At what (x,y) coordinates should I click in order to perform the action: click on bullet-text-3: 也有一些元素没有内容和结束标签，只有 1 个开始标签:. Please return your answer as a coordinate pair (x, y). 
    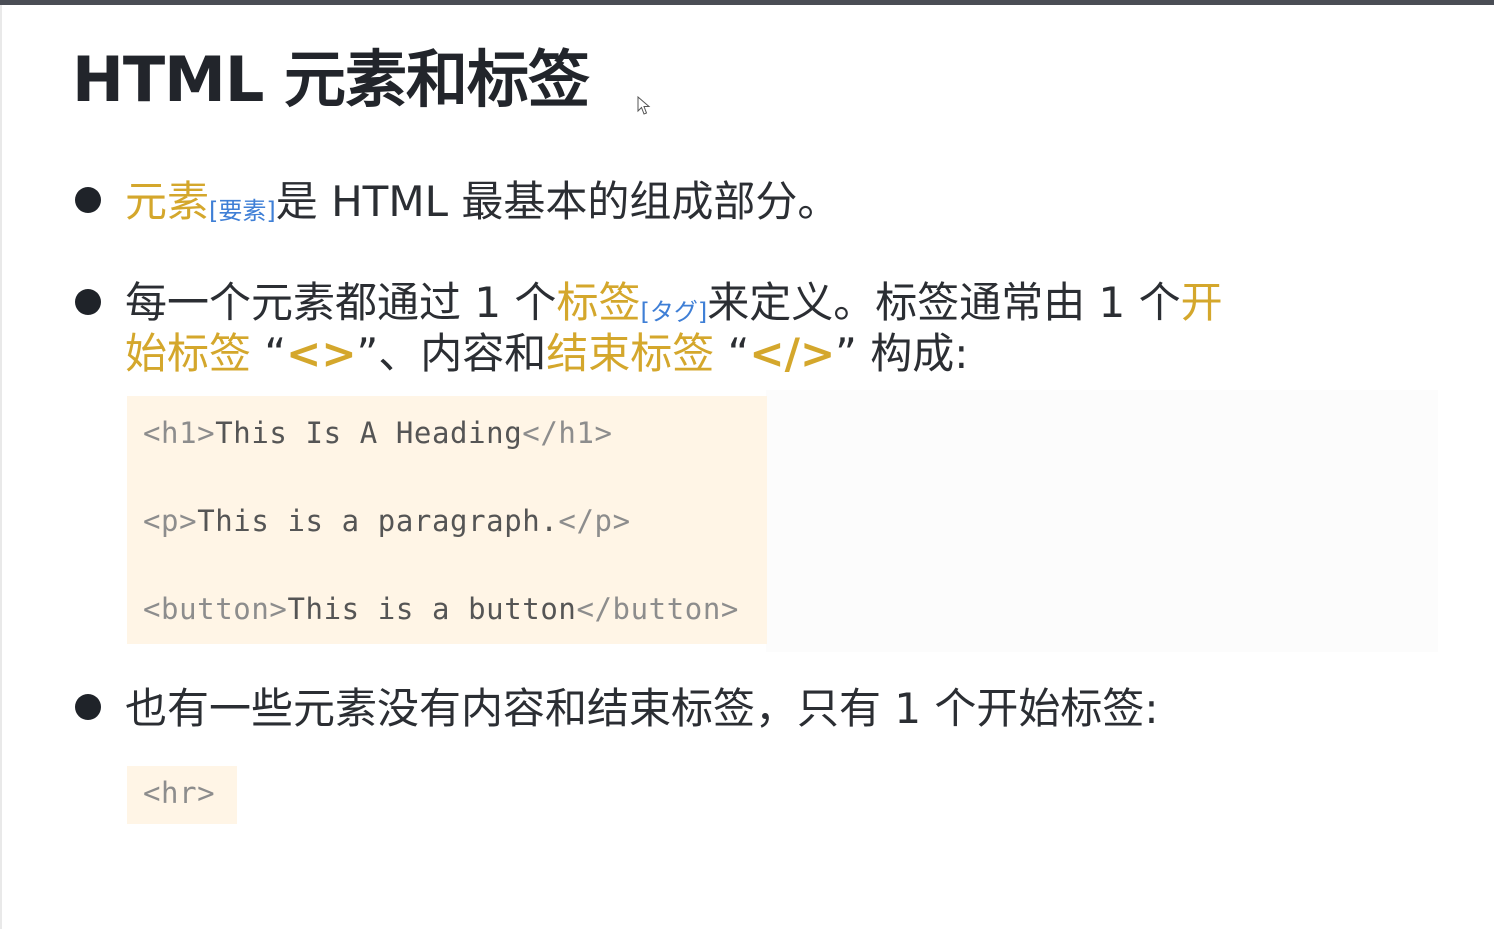
    Looking at the image, I should click on (642, 708).